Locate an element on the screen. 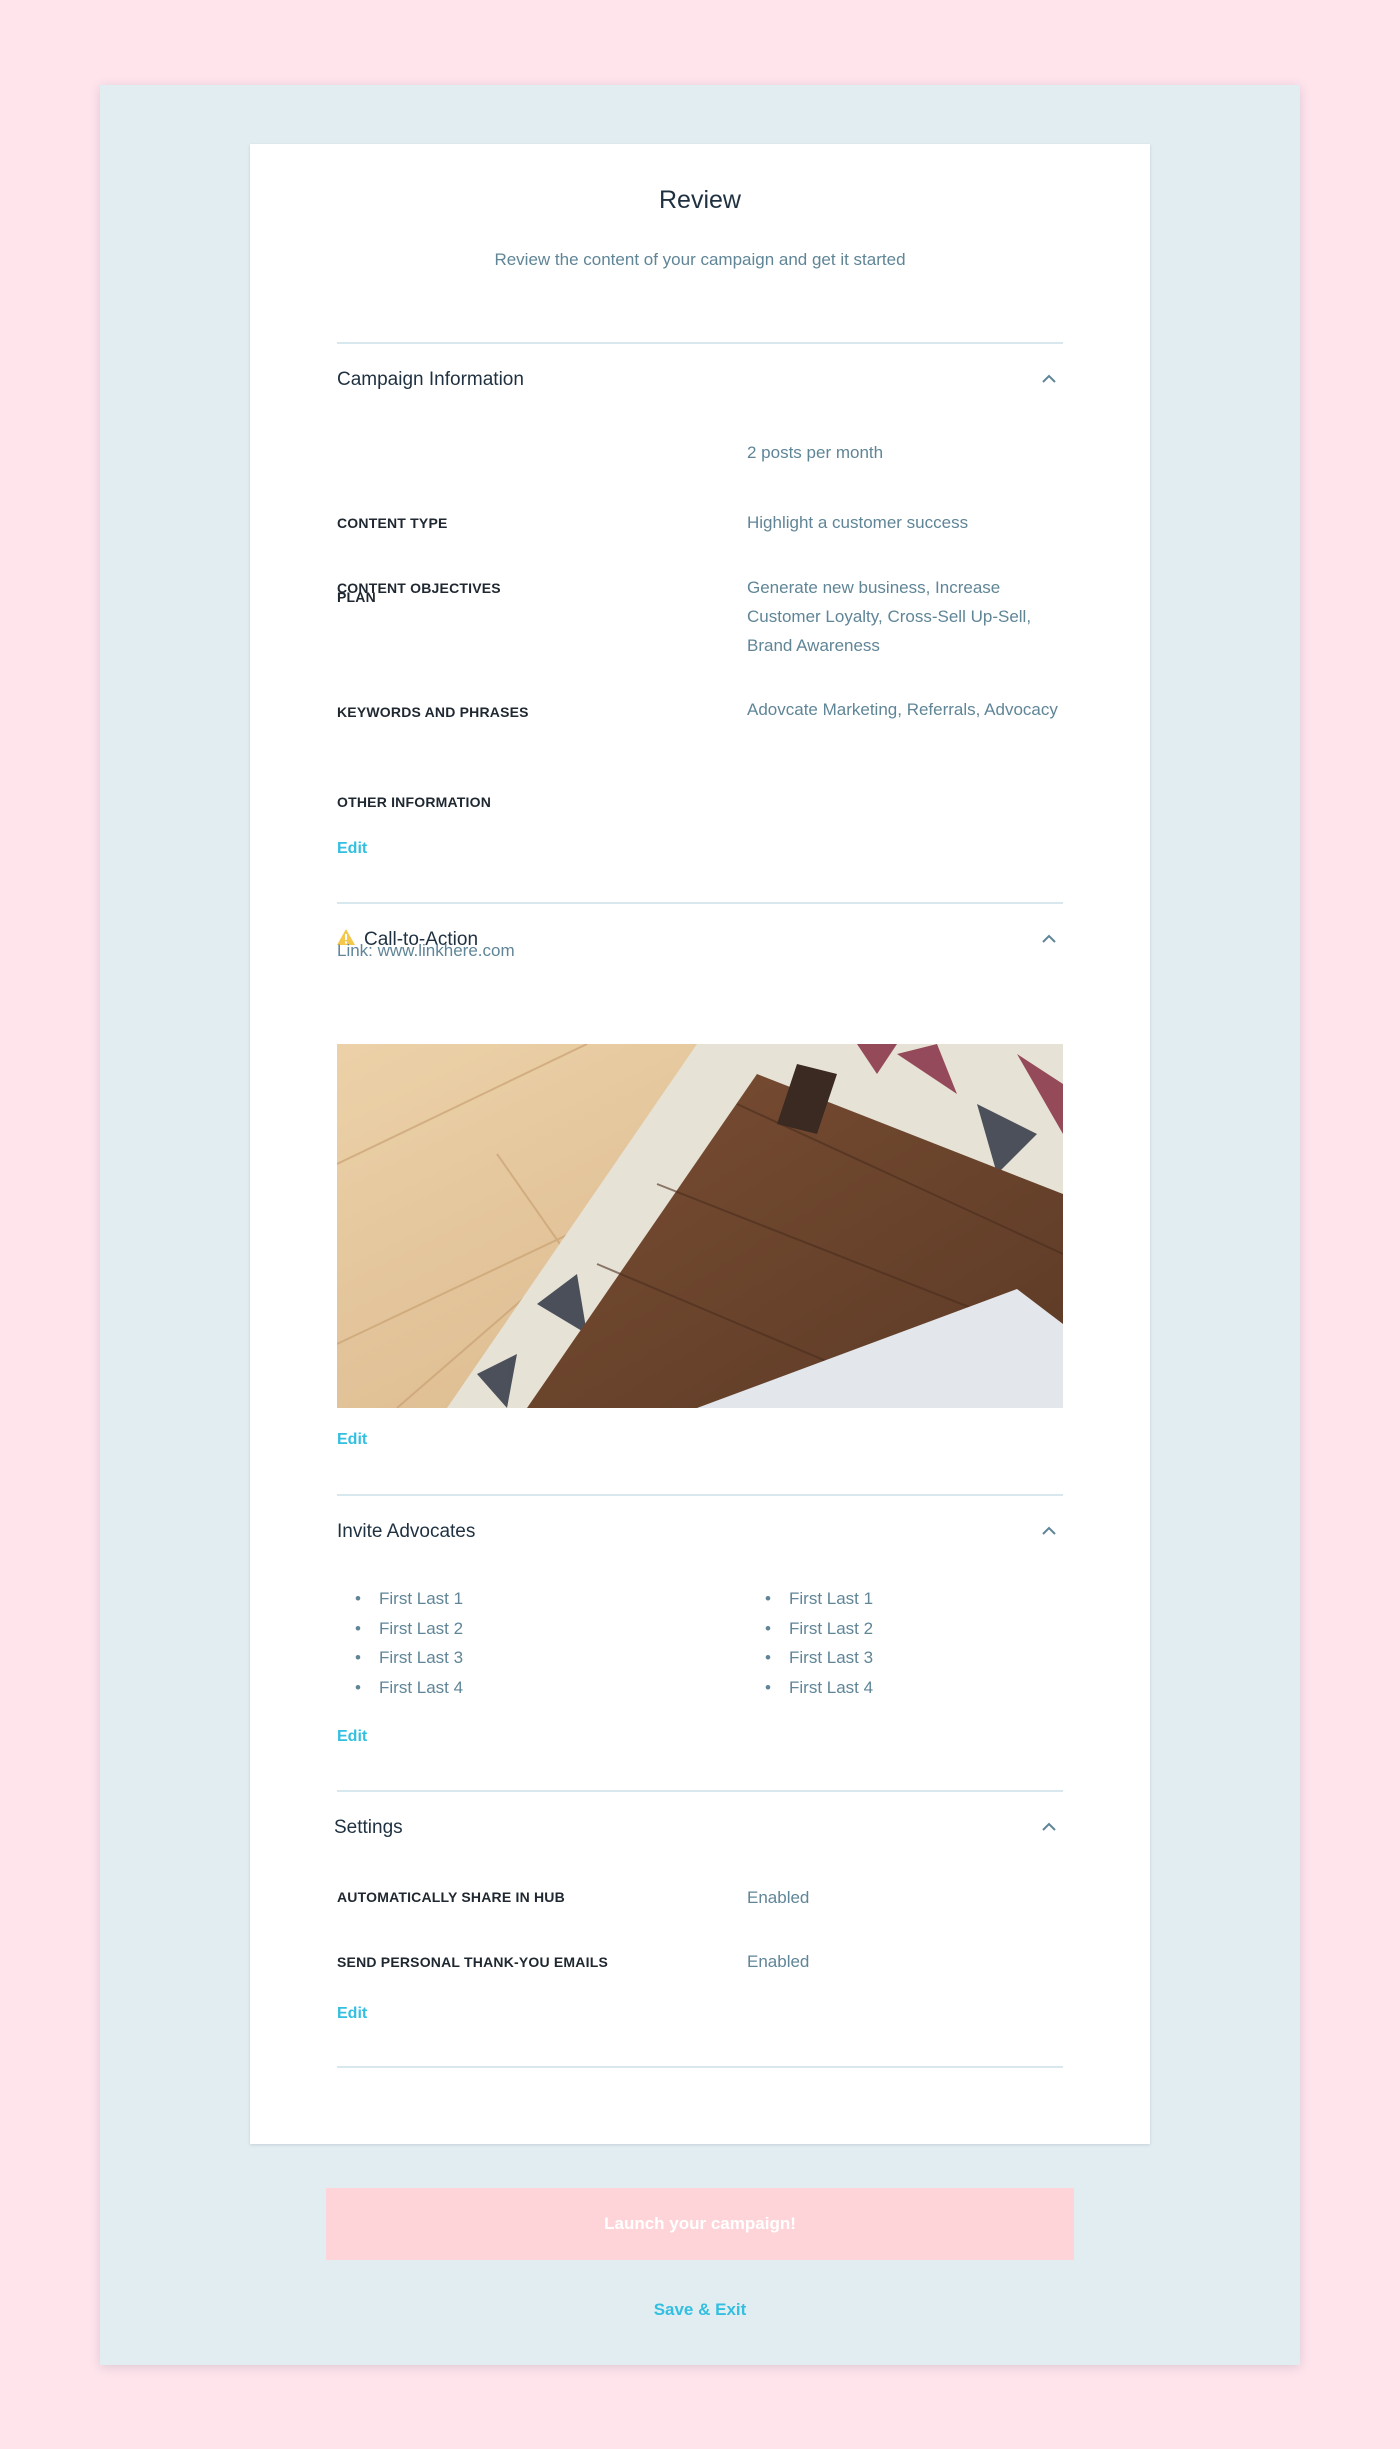  invite-advocates-header: Invite Advocates is located at coordinates (406, 1532).